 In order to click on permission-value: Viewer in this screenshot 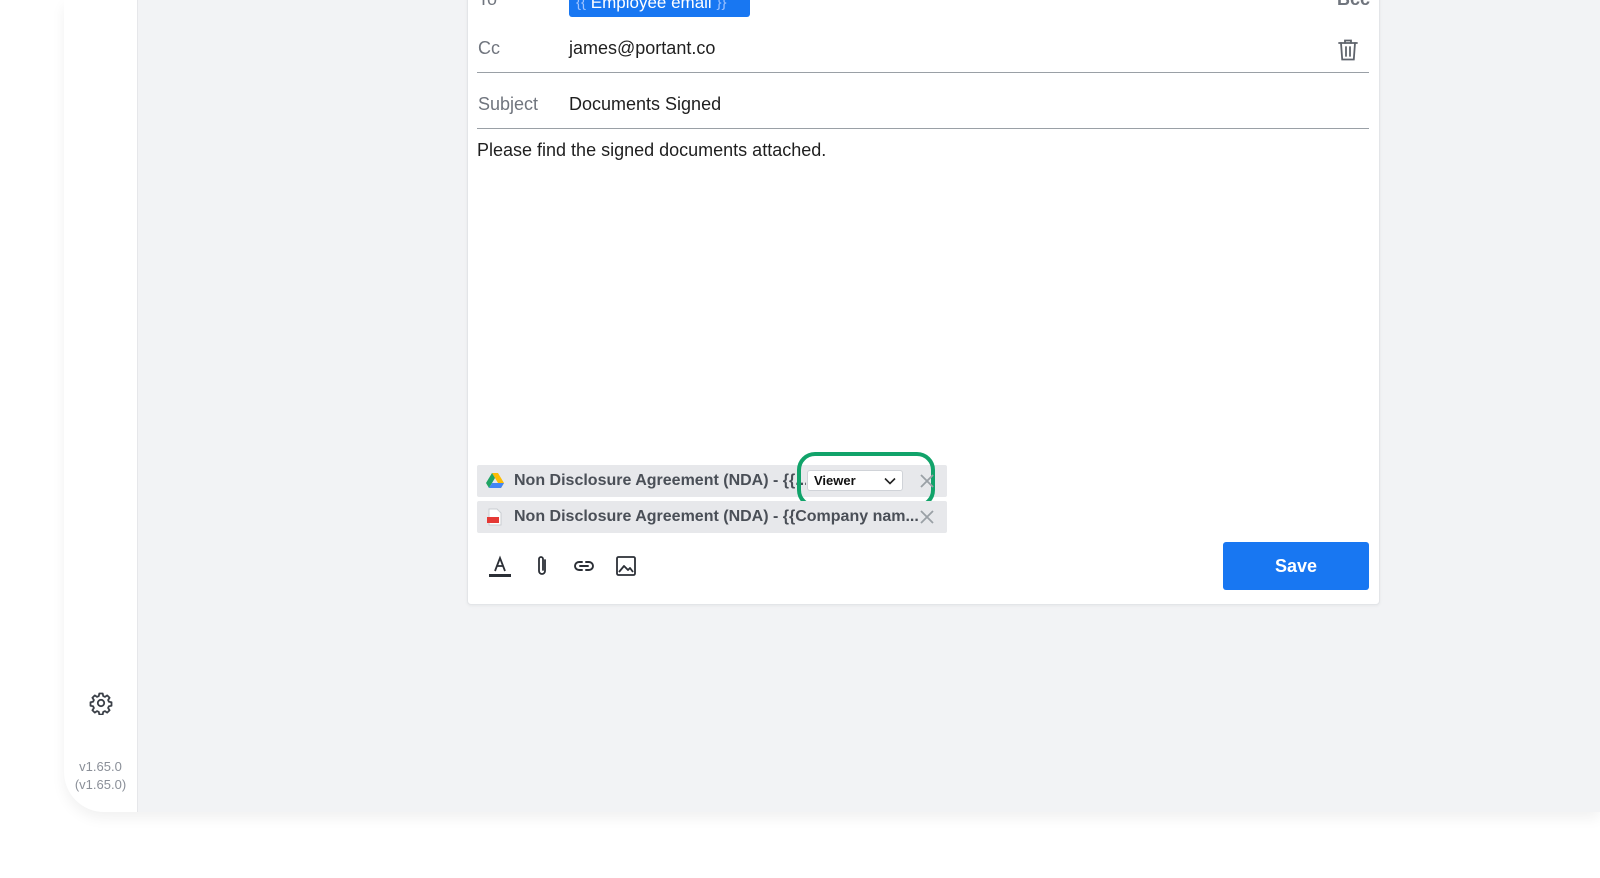, I will do `click(835, 480)`.